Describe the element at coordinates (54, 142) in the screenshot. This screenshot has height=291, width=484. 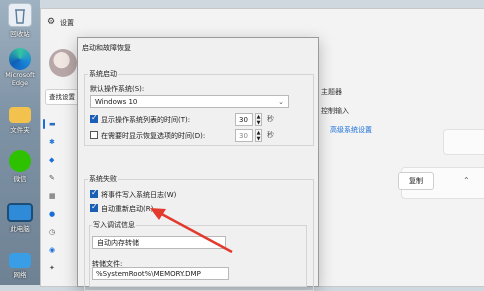
I see `bluetooth-icon: ✱` at that location.